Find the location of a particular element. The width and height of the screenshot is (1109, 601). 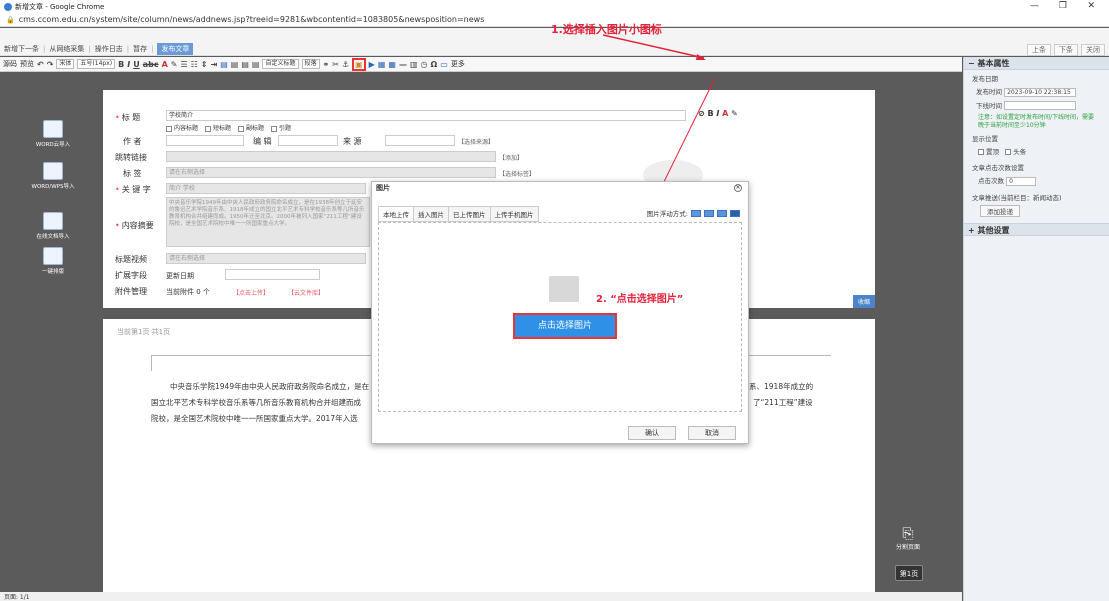

image-placeholder-icon is located at coordinates (564, 289).